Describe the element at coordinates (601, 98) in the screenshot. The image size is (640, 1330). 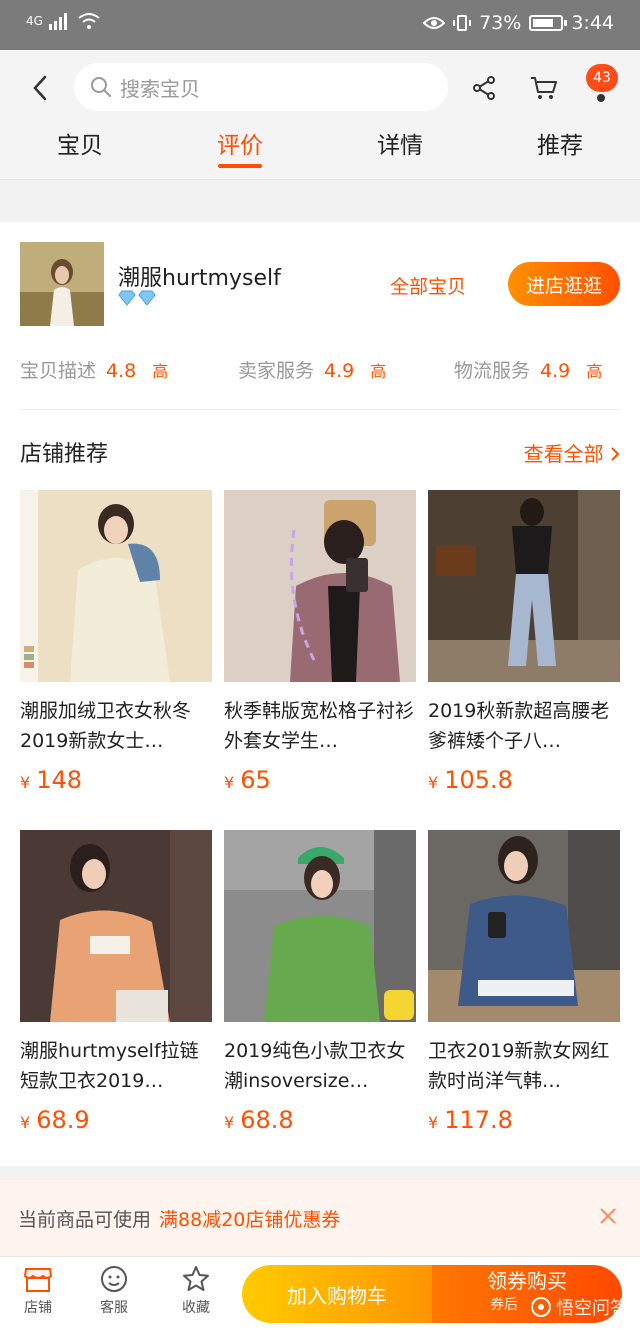
I see `more-dot-icon` at that location.